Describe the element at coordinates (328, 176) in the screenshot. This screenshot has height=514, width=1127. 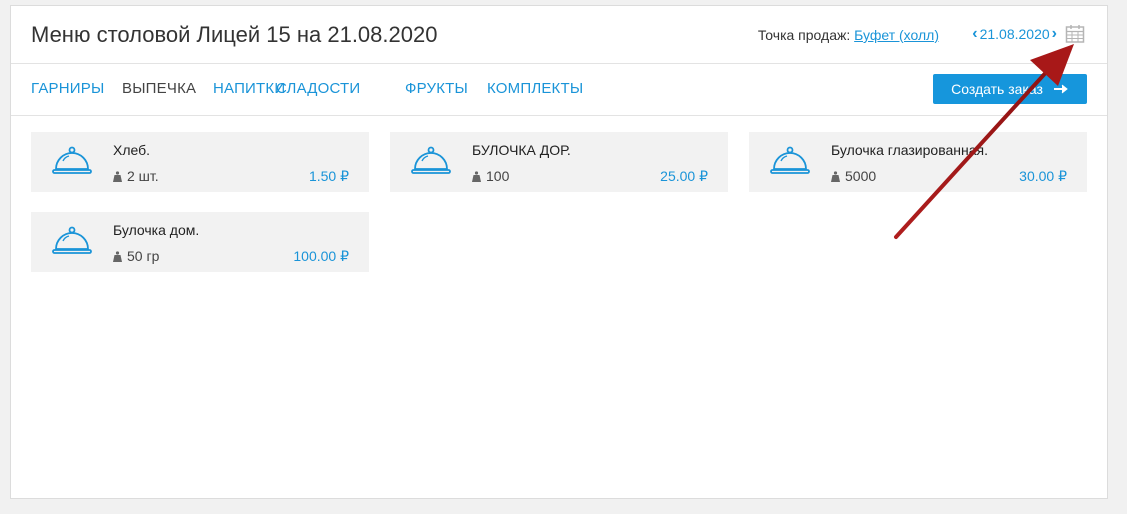
I see `item-price: 1.50 ₽` at that location.